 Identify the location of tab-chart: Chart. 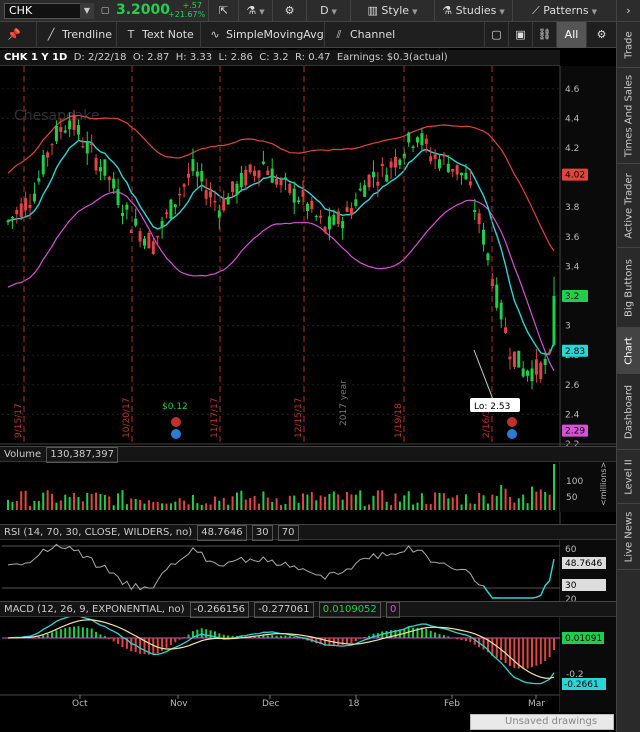
(628, 351).